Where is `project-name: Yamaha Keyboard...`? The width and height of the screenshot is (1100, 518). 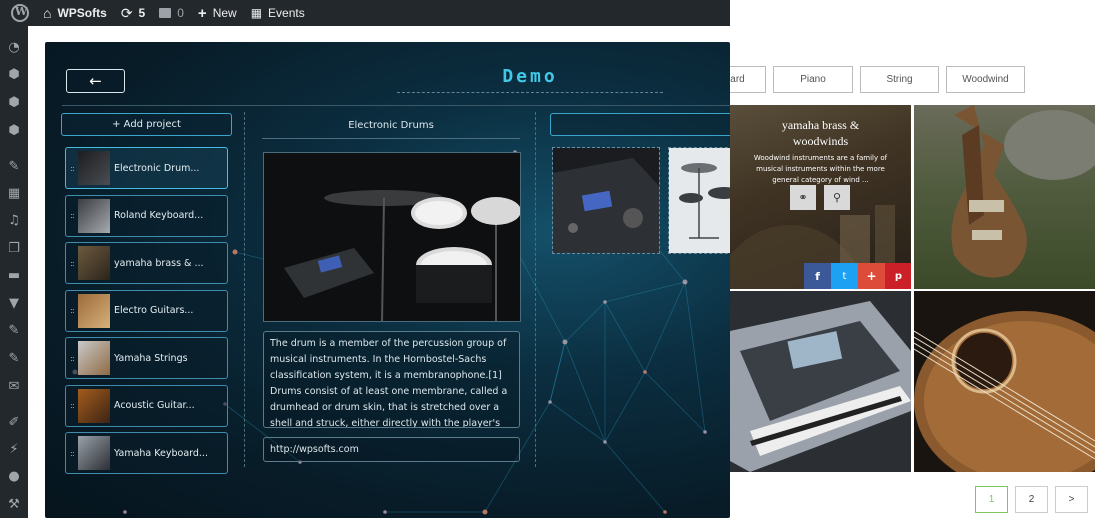 project-name: Yamaha Keyboard... is located at coordinates (161, 453).